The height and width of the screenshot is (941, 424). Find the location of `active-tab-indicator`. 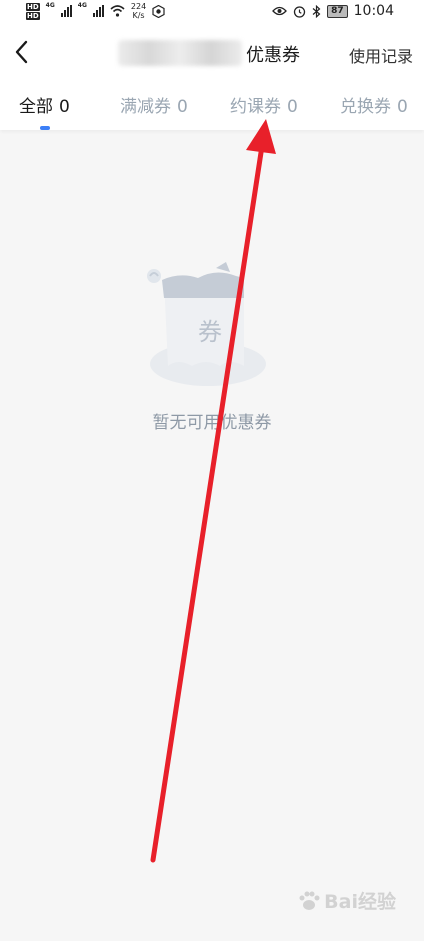

active-tab-indicator is located at coordinates (45, 128).